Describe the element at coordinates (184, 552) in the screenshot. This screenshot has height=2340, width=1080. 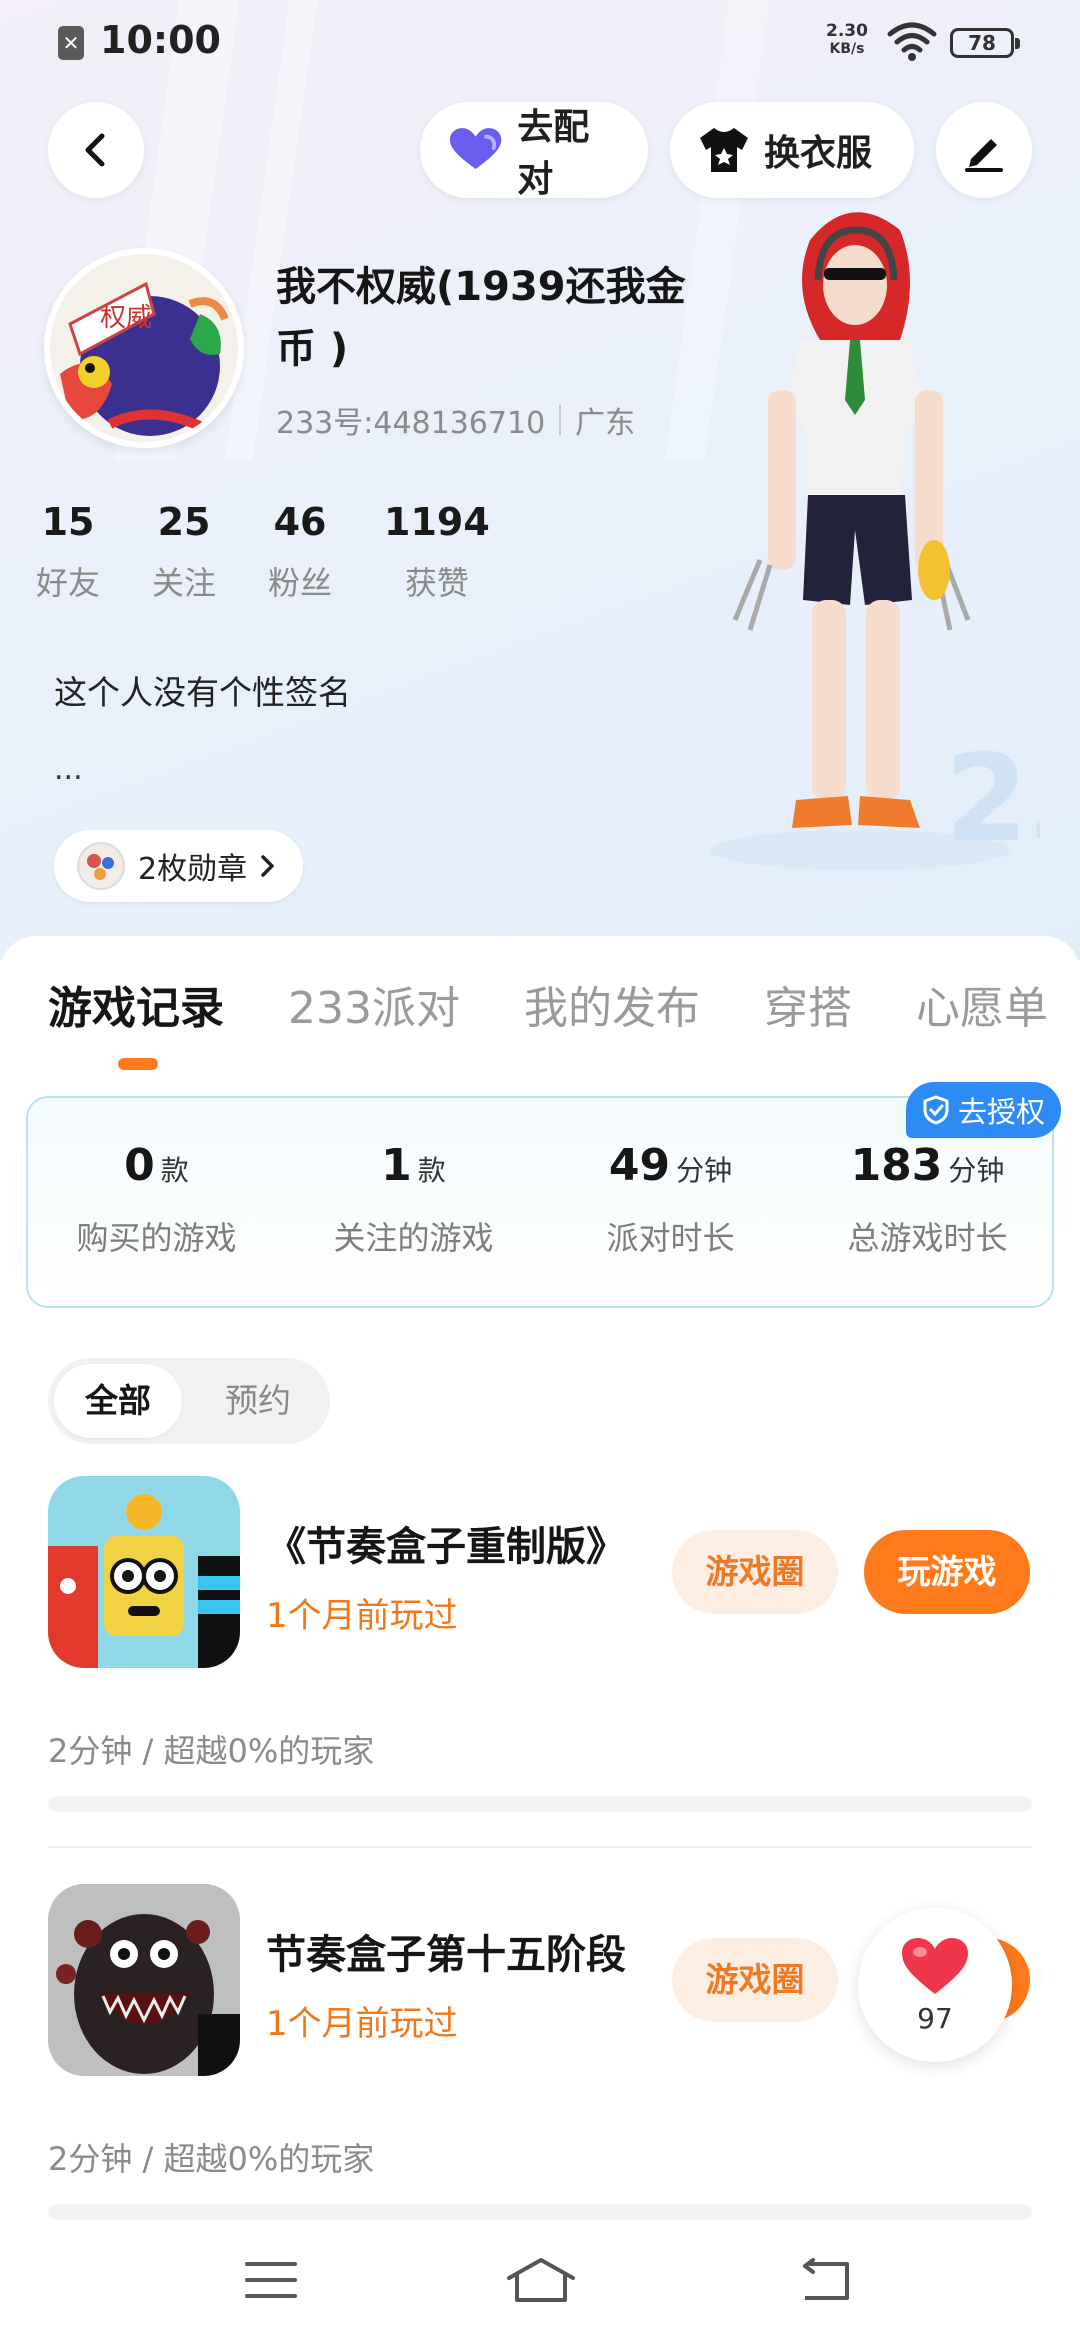
I see `stat-following: 25 关注` at that location.